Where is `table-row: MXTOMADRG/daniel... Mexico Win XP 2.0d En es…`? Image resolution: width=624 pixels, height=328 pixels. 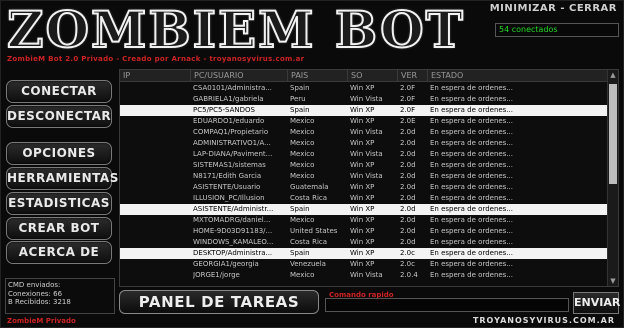
table-row: MXTOMADRG/daniel... Mexico Win XP 2.0d En es… is located at coordinates (364, 220).